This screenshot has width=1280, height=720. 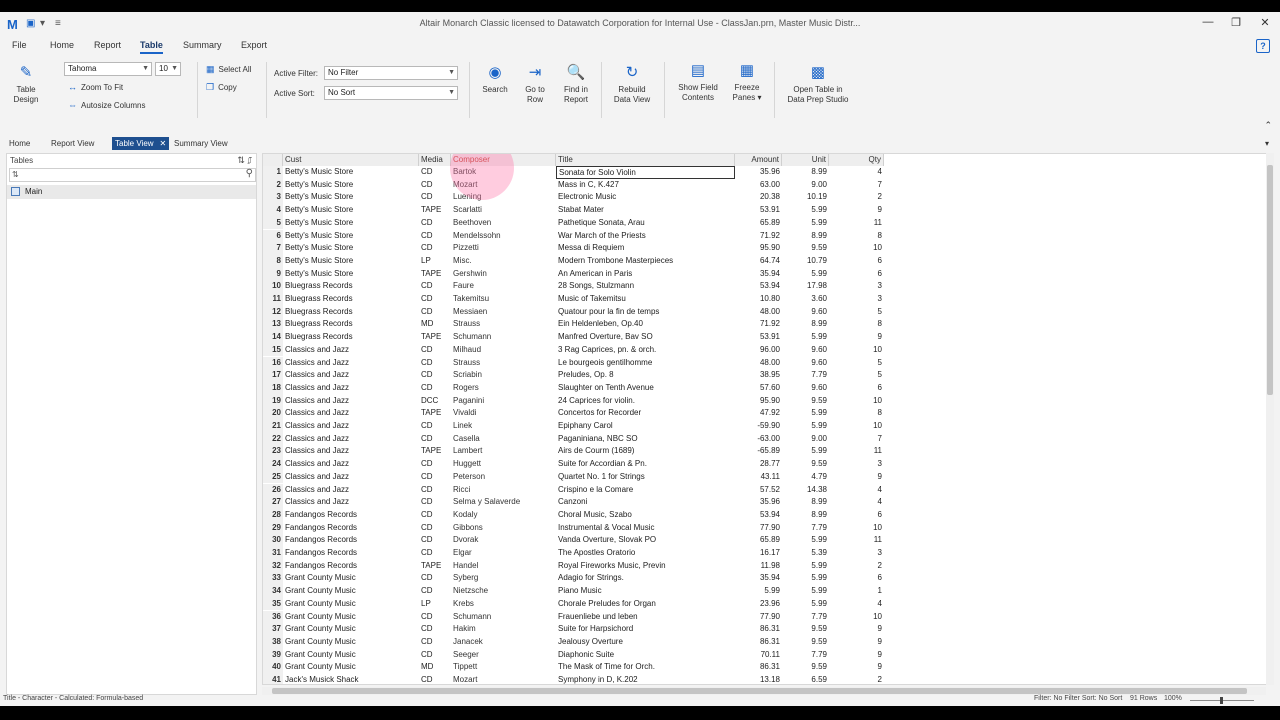 What do you see at coordinates (758, 515) in the screenshot?
I see `cell-amount: 53.94` at bounding box center [758, 515].